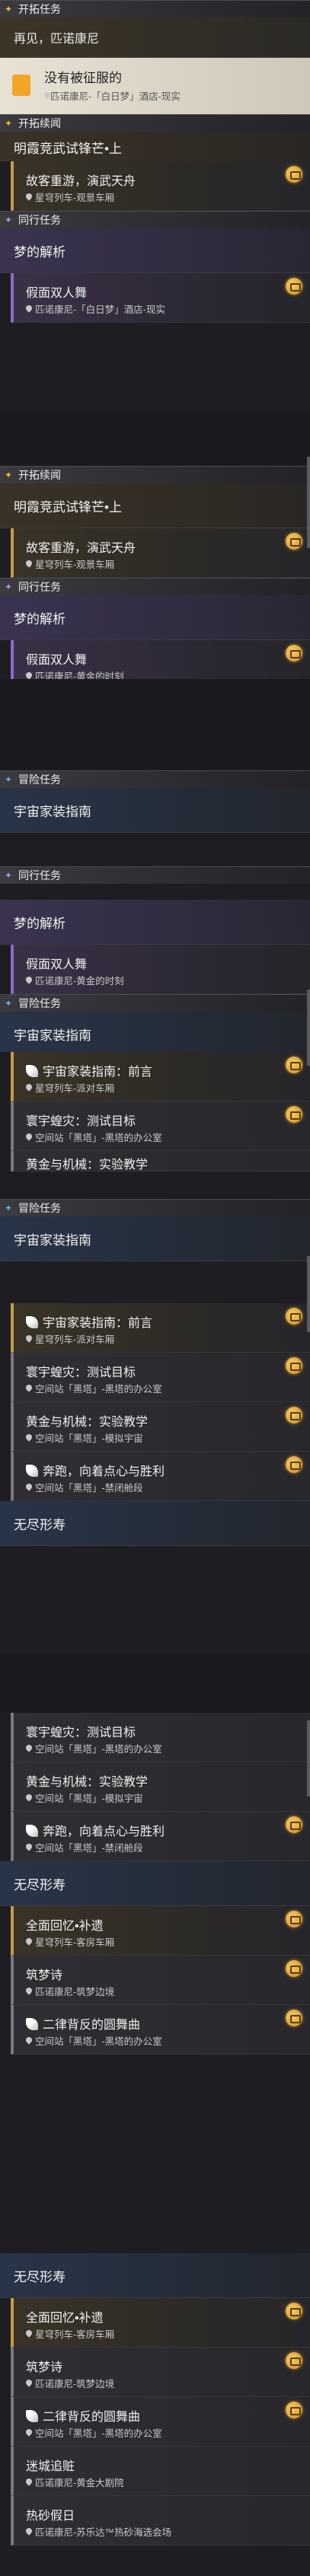 This screenshot has width=310, height=2576. What do you see at coordinates (65, 1927) in the screenshot?
I see `quest-name: 全面回忆•补遗` at bounding box center [65, 1927].